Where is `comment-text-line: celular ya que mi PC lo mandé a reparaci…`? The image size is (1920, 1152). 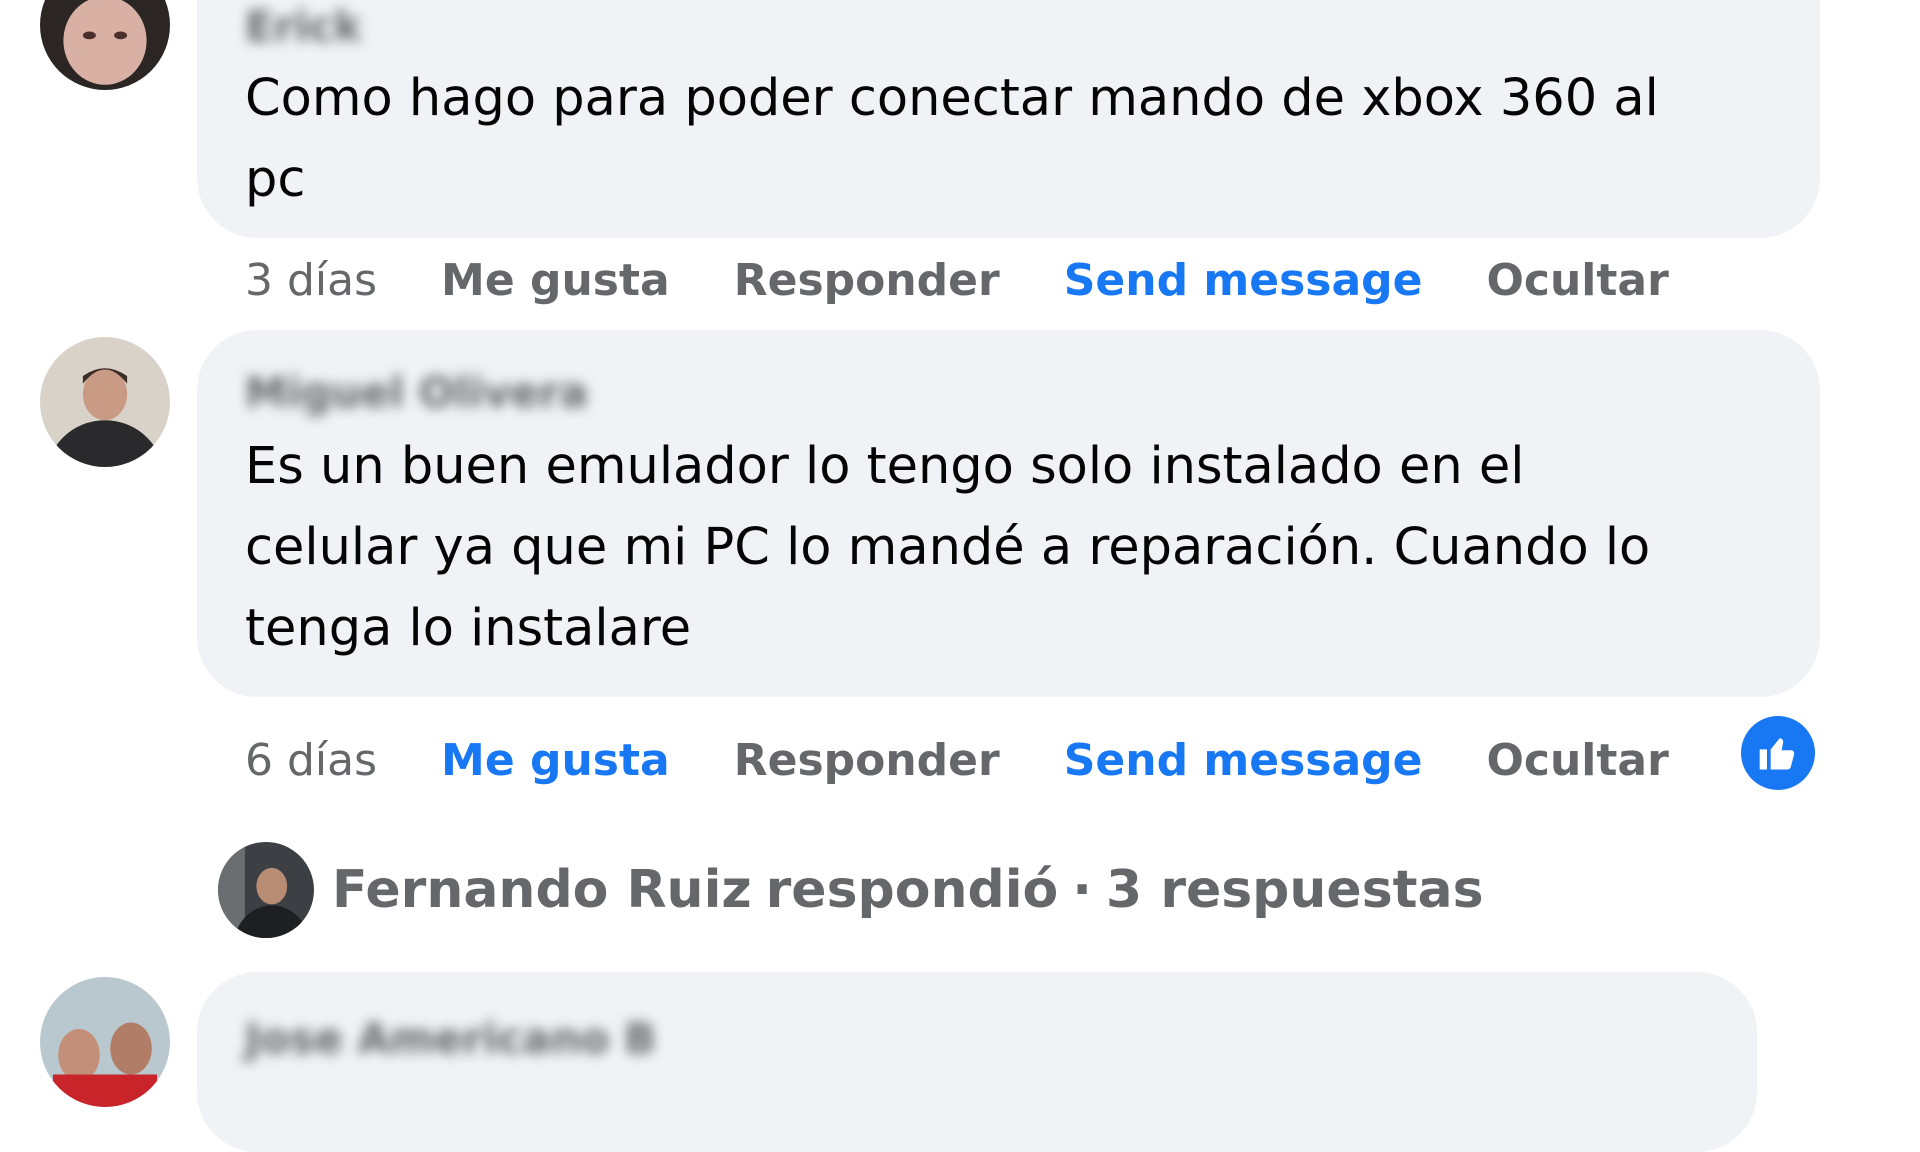 comment-text-line: celular ya que mi PC lo mandé a reparaci… is located at coordinates (948, 547).